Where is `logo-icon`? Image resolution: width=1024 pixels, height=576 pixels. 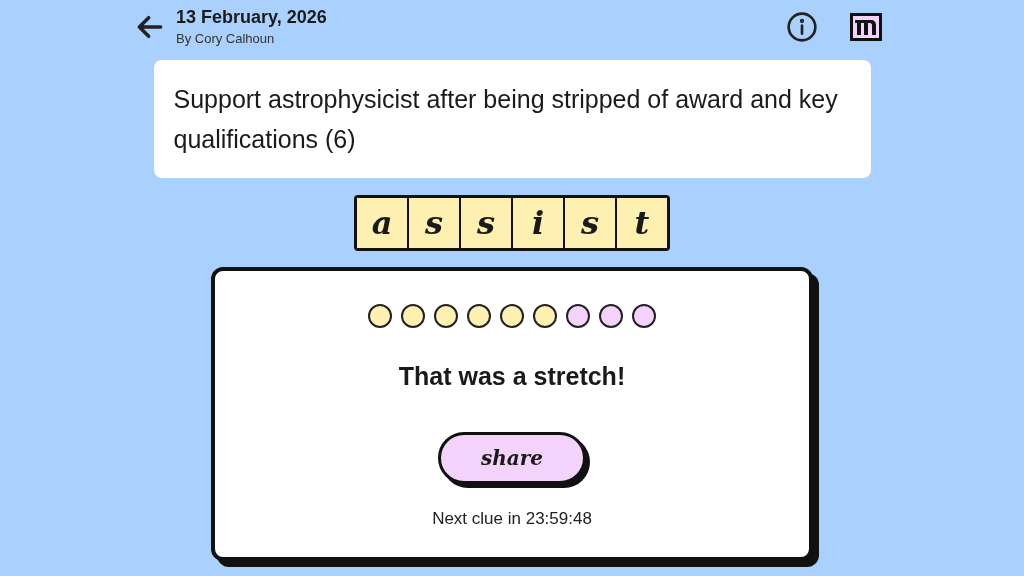
logo-icon is located at coordinates (866, 26).